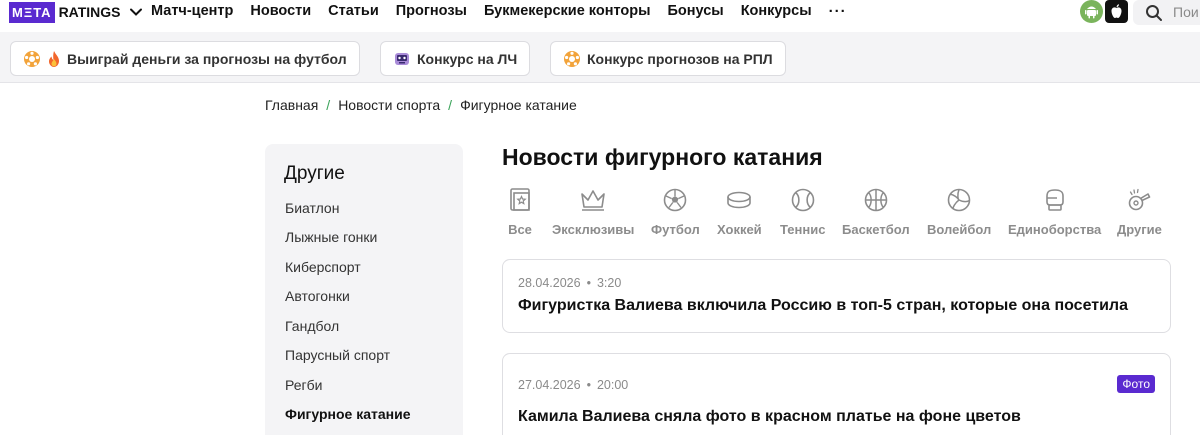 This screenshot has height=435, width=1200. What do you see at coordinates (696, 11) in the screenshot?
I see `nav-bonuses: Бонусы` at bounding box center [696, 11].